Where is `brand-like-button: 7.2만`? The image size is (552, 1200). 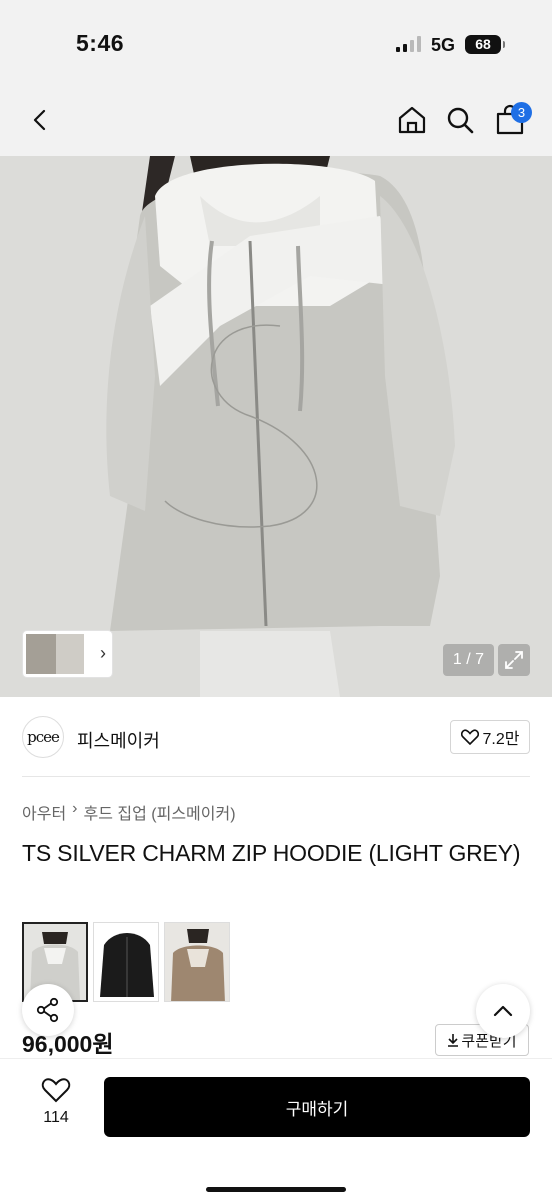
brand-like-button: 7.2만 is located at coordinates (490, 737).